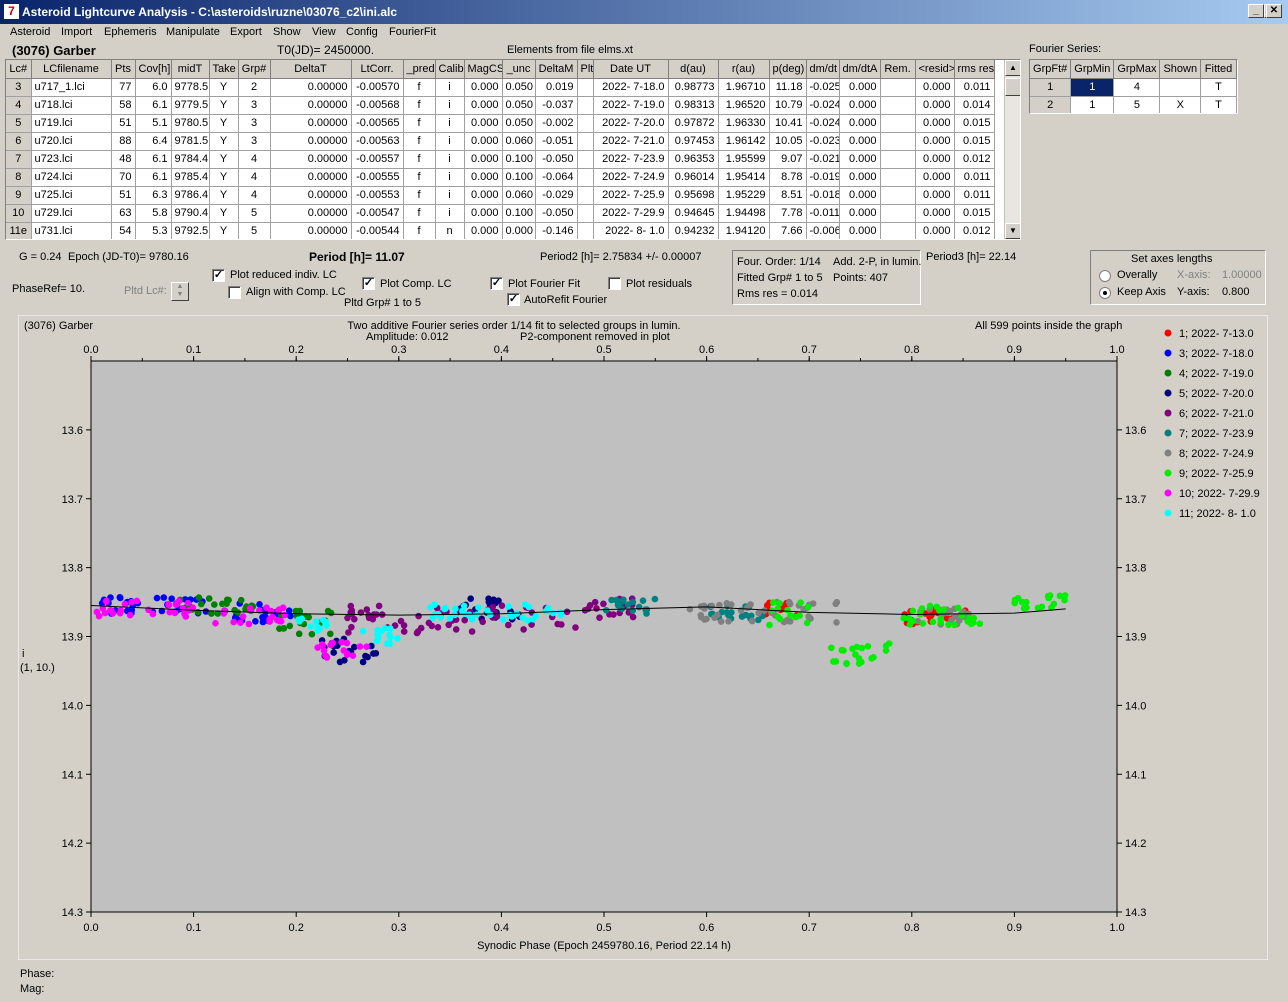 This screenshot has width=1288, height=1002. What do you see at coordinates (450, 87) in the screenshot?
I see `table-cell: i` at bounding box center [450, 87].